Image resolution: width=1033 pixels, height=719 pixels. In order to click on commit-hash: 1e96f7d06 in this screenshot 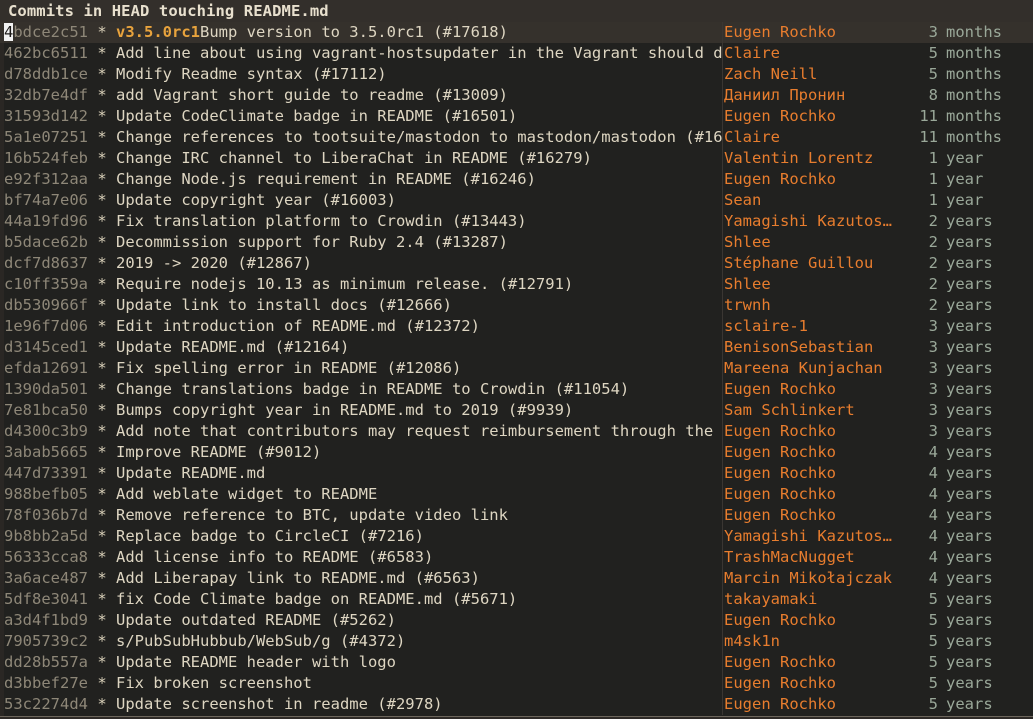, I will do `click(46, 326)`.